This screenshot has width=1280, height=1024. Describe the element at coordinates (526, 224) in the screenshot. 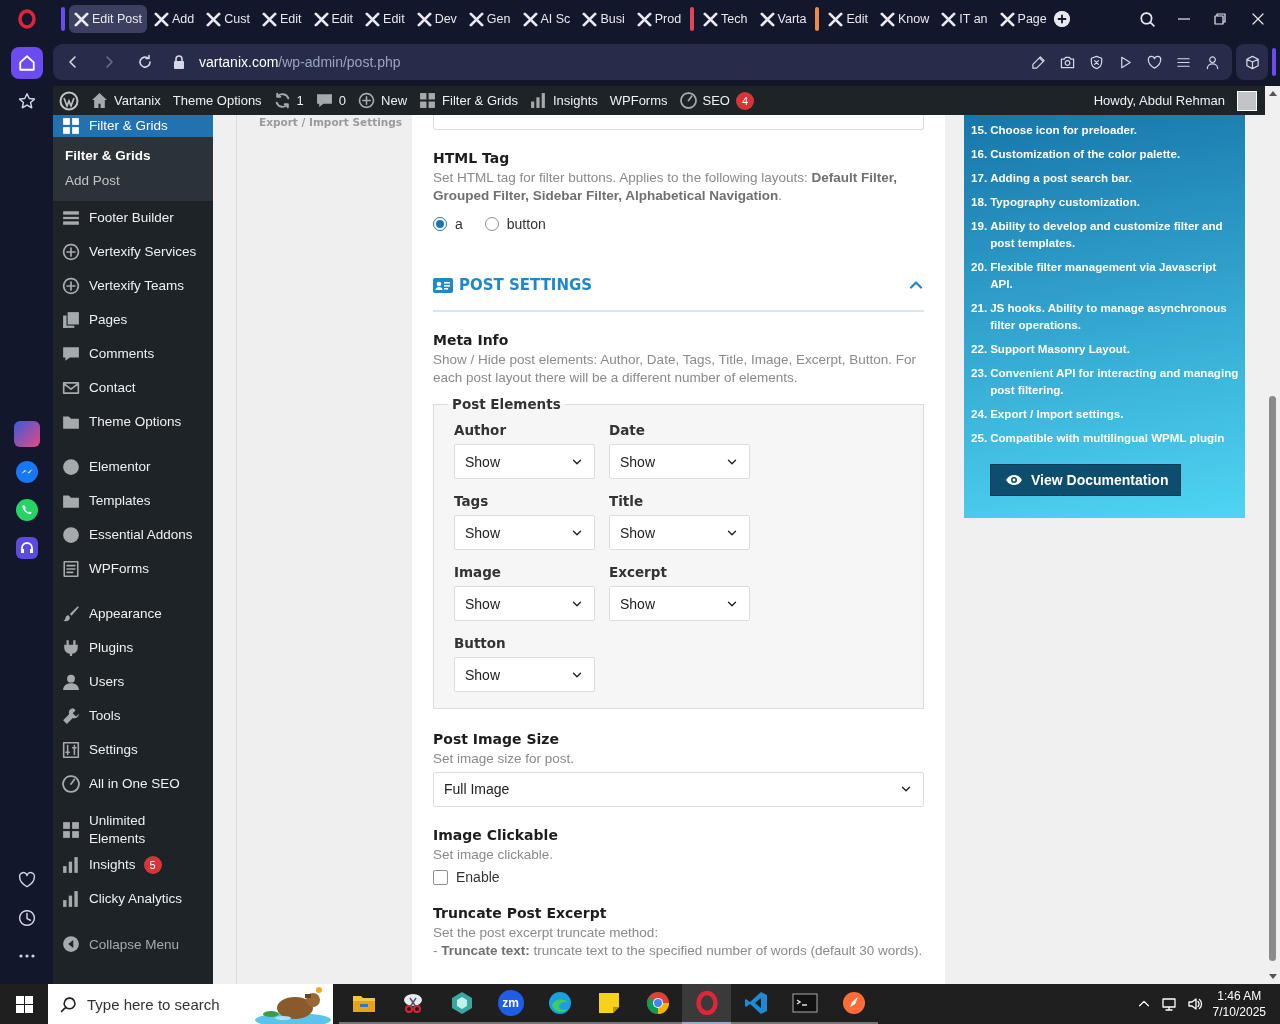

I see `radio-label: button` at that location.